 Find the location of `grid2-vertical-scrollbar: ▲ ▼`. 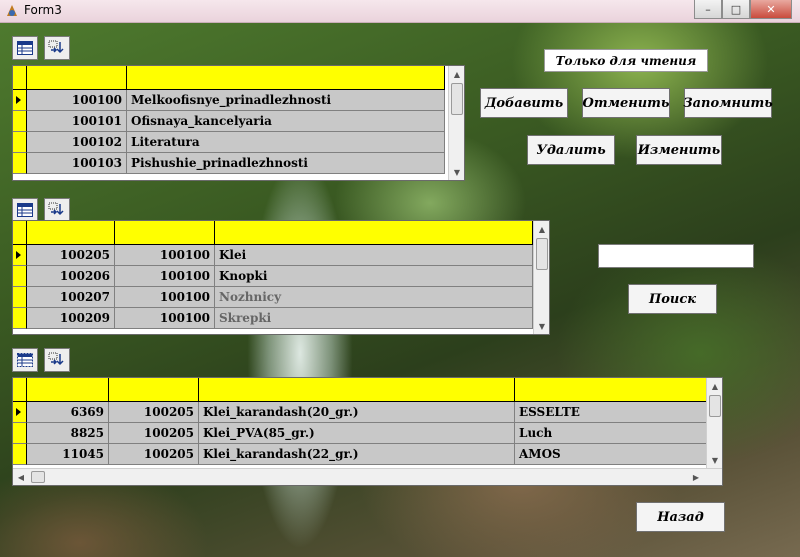

grid2-vertical-scrollbar: ▲ ▼ is located at coordinates (541, 277).